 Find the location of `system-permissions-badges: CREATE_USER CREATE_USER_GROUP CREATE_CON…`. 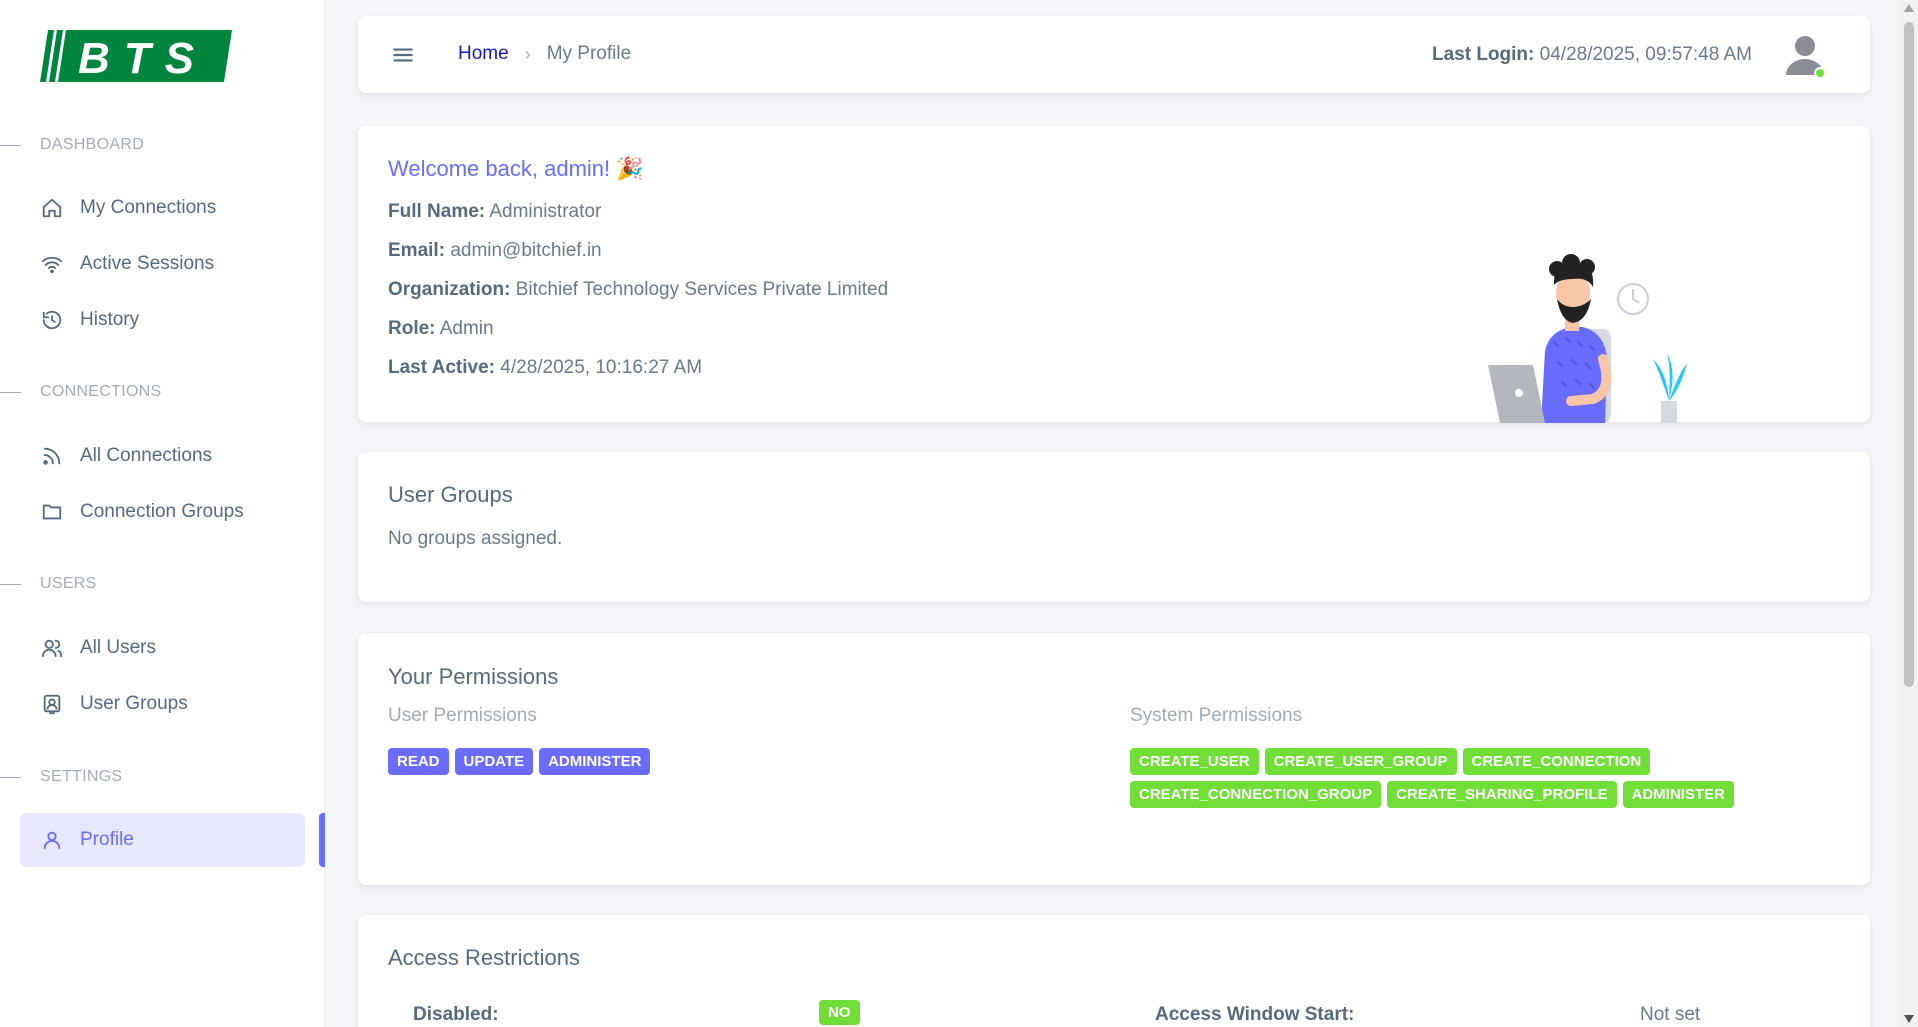

system-permissions-badges: CREATE_USER CREATE_USER_GROUP CREATE_CON… is located at coordinates (1440, 778).